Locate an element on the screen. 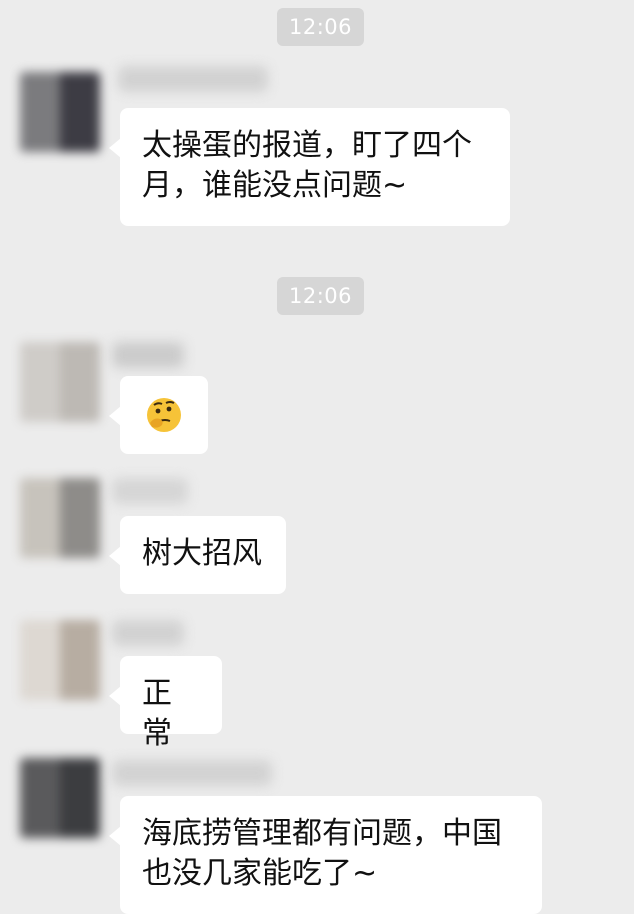 This screenshot has width=634, height=914. message-bubble is located at coordinates (158, 415).